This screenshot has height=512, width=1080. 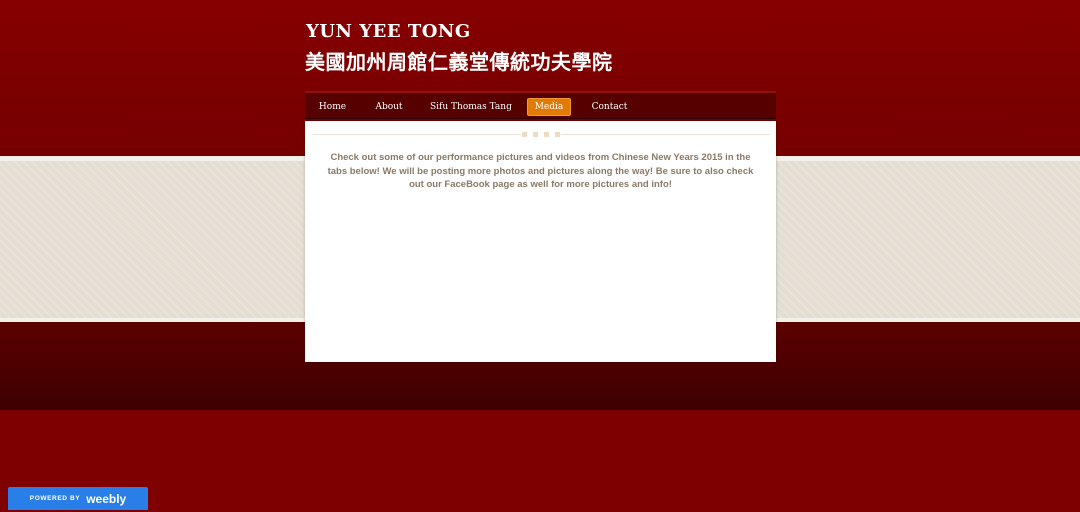 What do you see at coordinates (541, 134) in the screenshot?
I see `divider-ornament` at bounding box center [541, 134].